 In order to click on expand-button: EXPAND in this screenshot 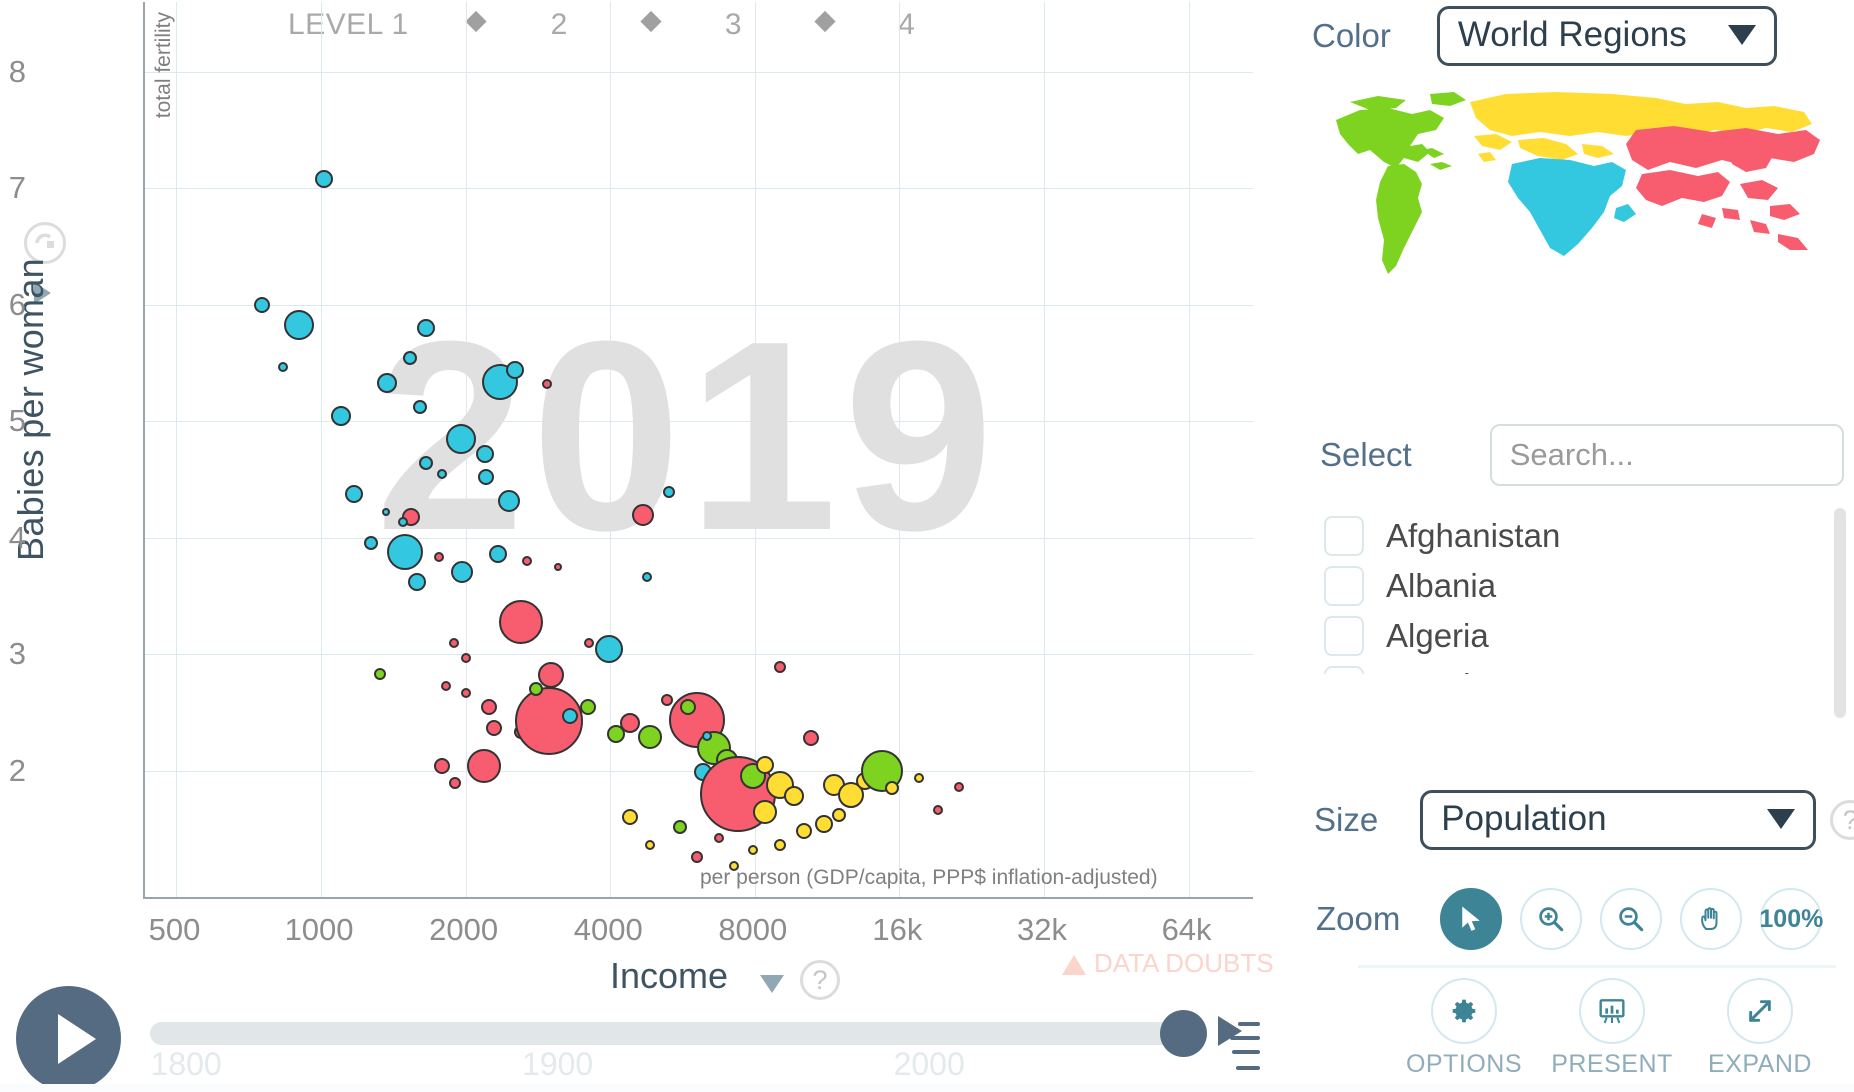, I will do `click(1760, 1028)`.